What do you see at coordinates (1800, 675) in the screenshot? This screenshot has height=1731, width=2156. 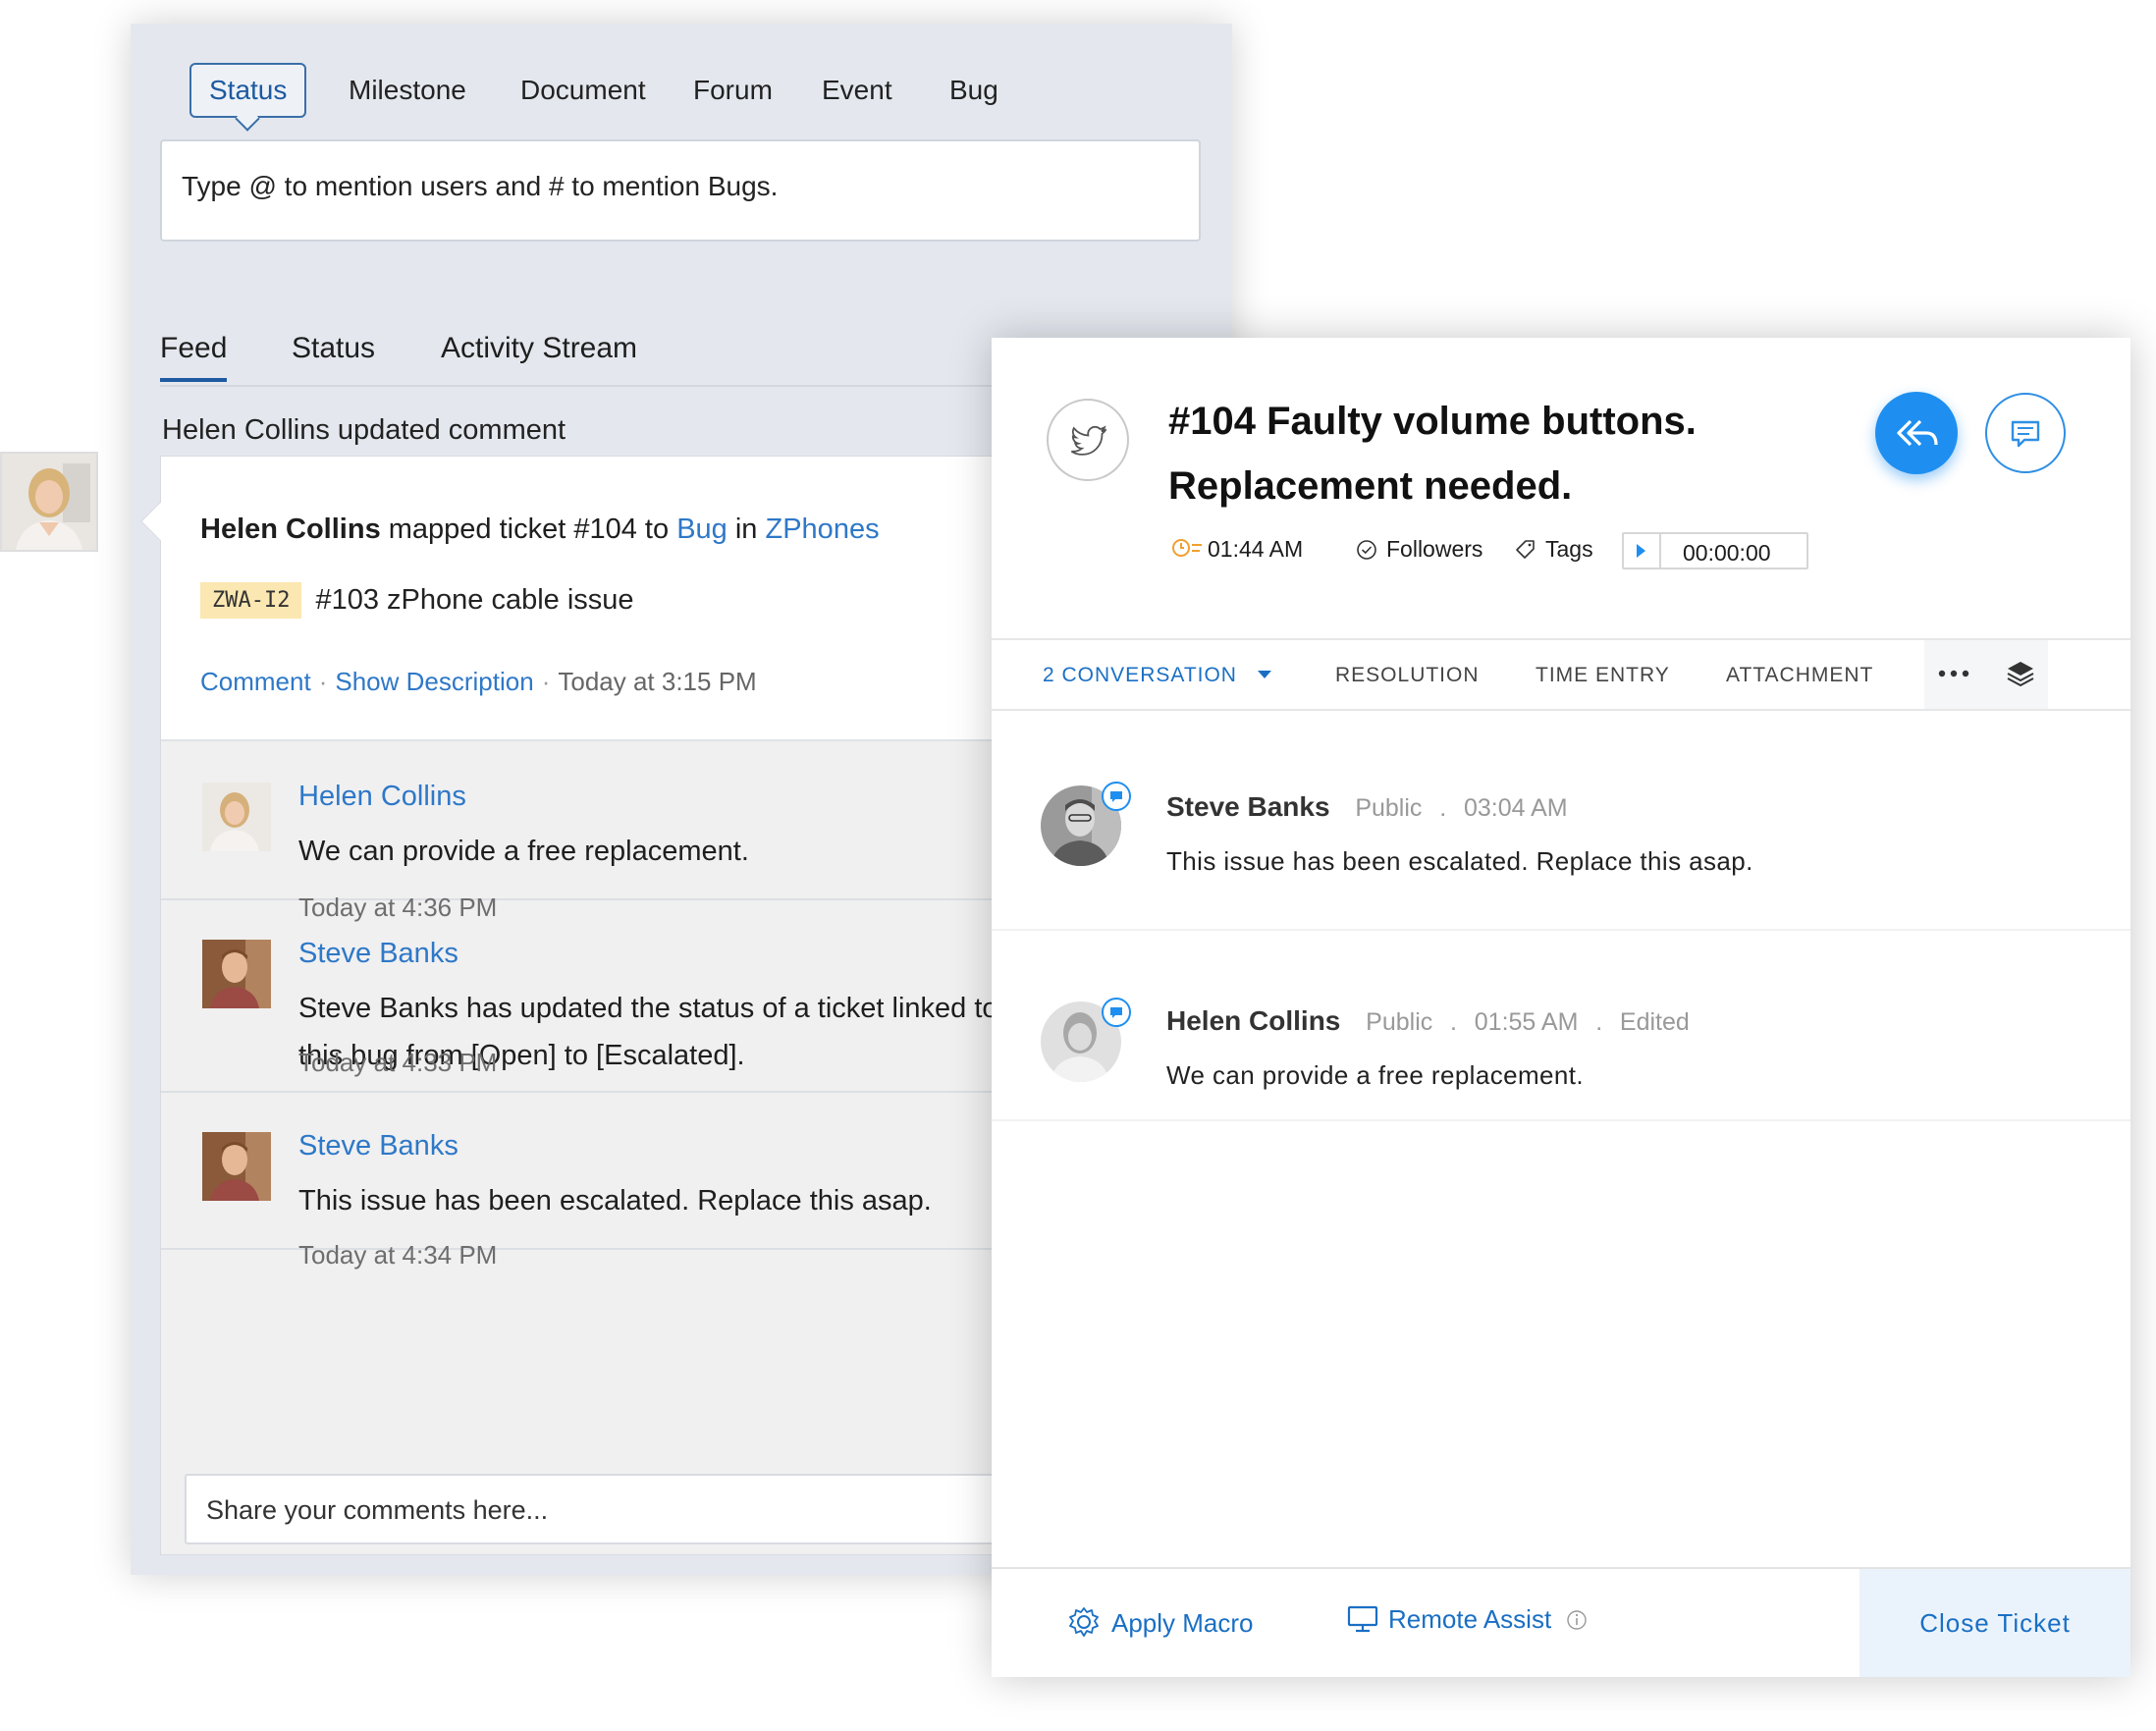 I see `tab-attachment: ATTACHMENT` at bounding box center [1800, 675].